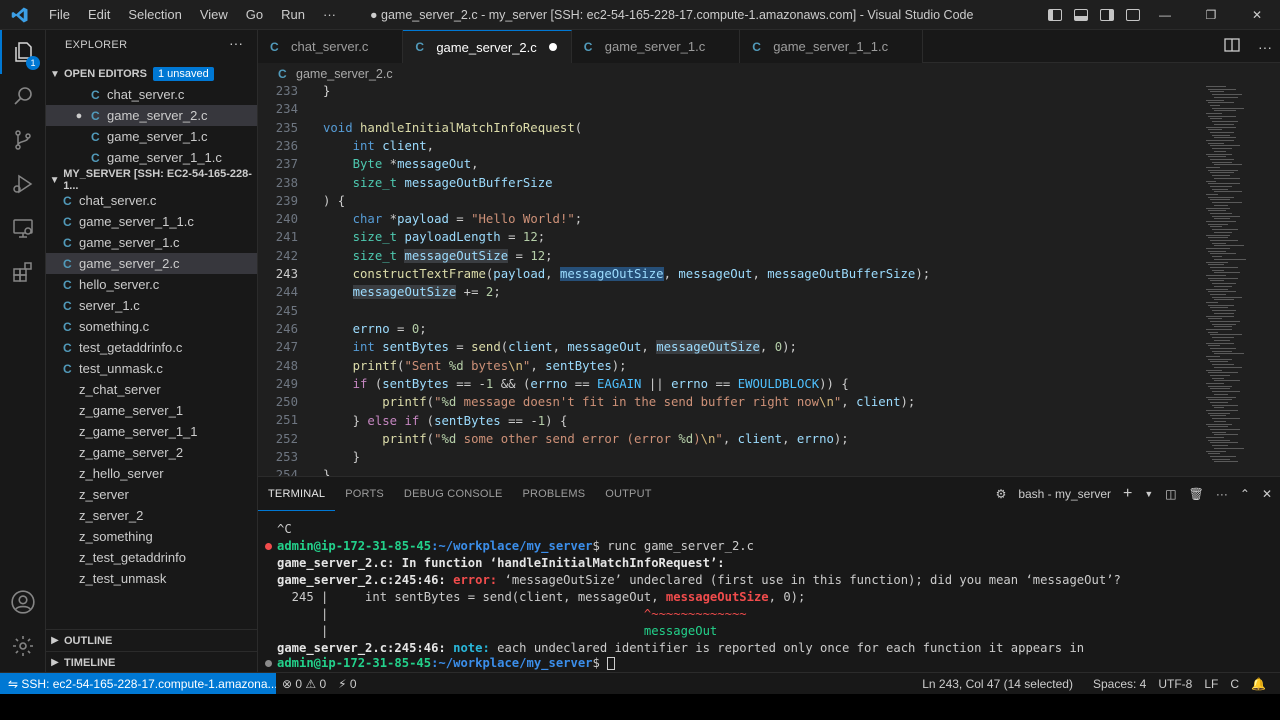 Image resolution: width=1280 pixels, height=720 pixels. I want to click on file-tree-item: Cserver_1.c, so click(151, 305).